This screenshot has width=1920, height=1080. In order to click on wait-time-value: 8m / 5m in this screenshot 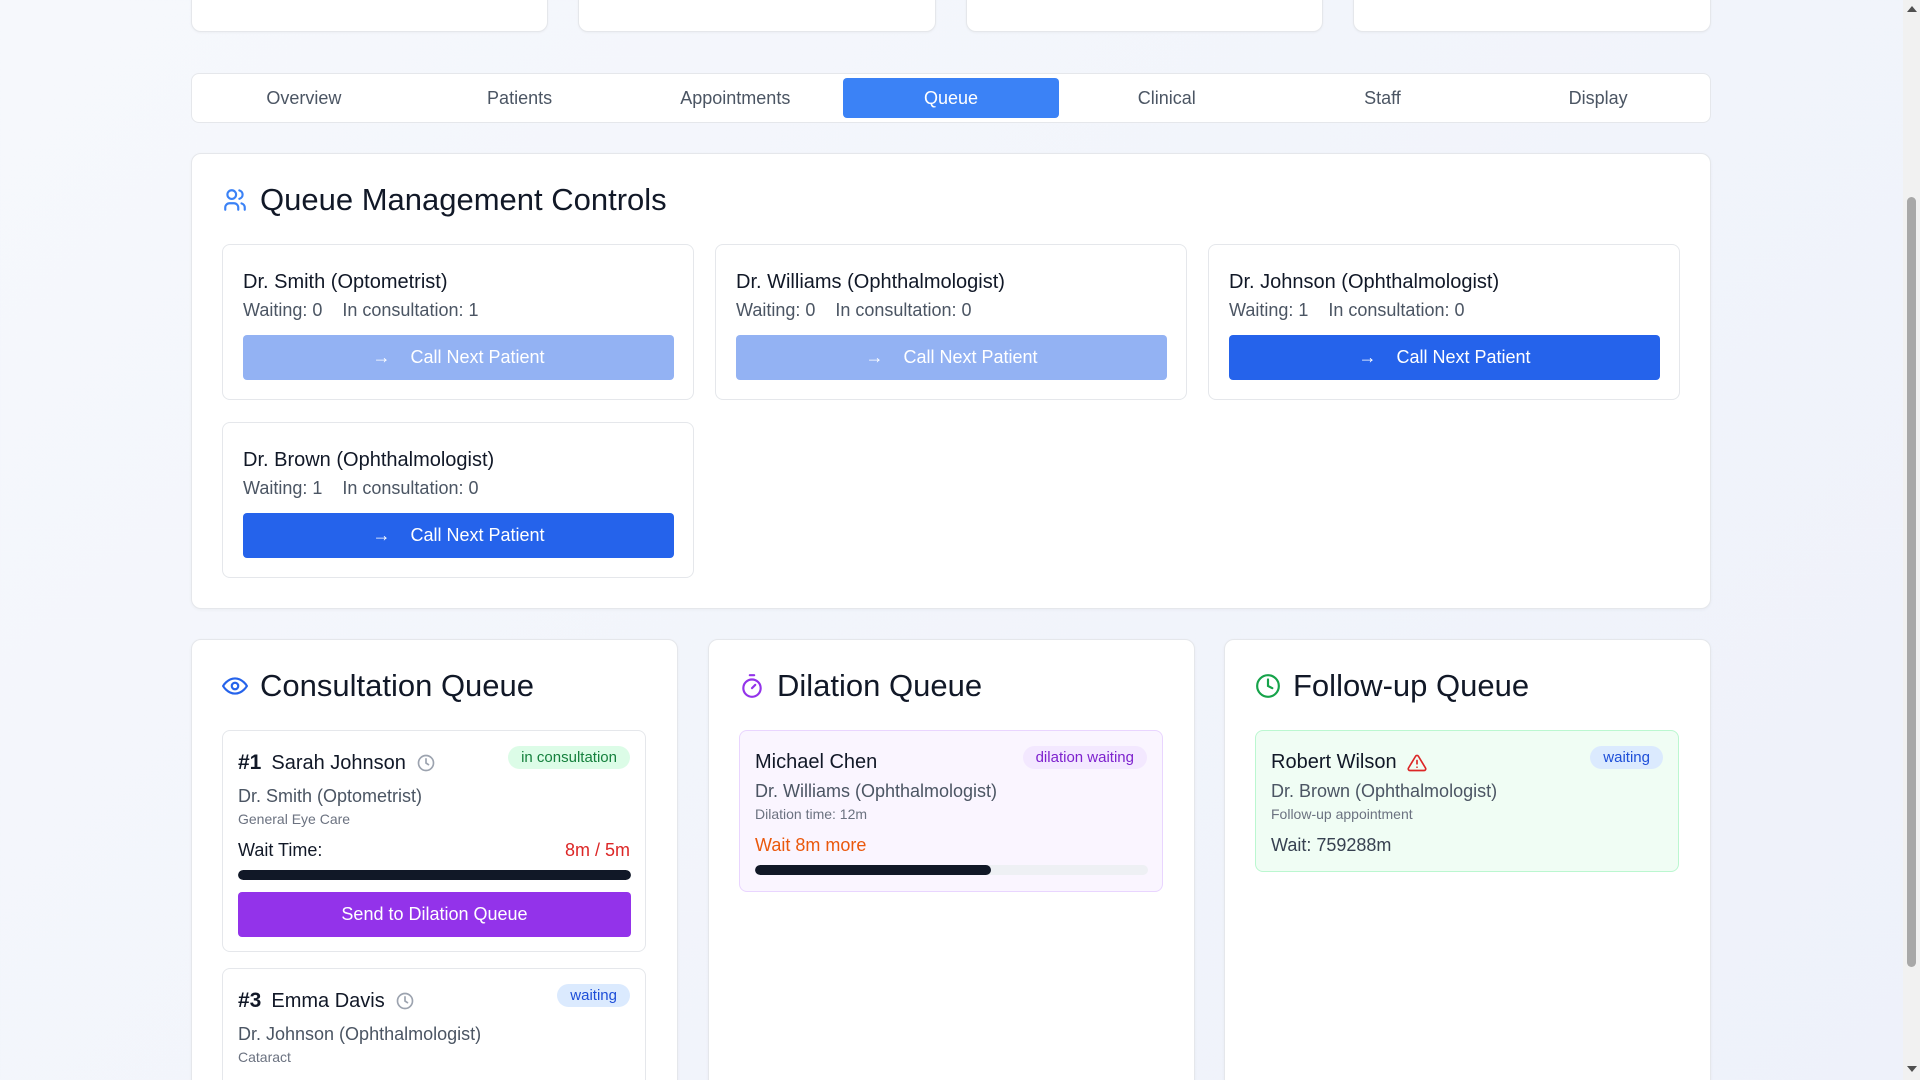, I will do `click(597, 850)`.